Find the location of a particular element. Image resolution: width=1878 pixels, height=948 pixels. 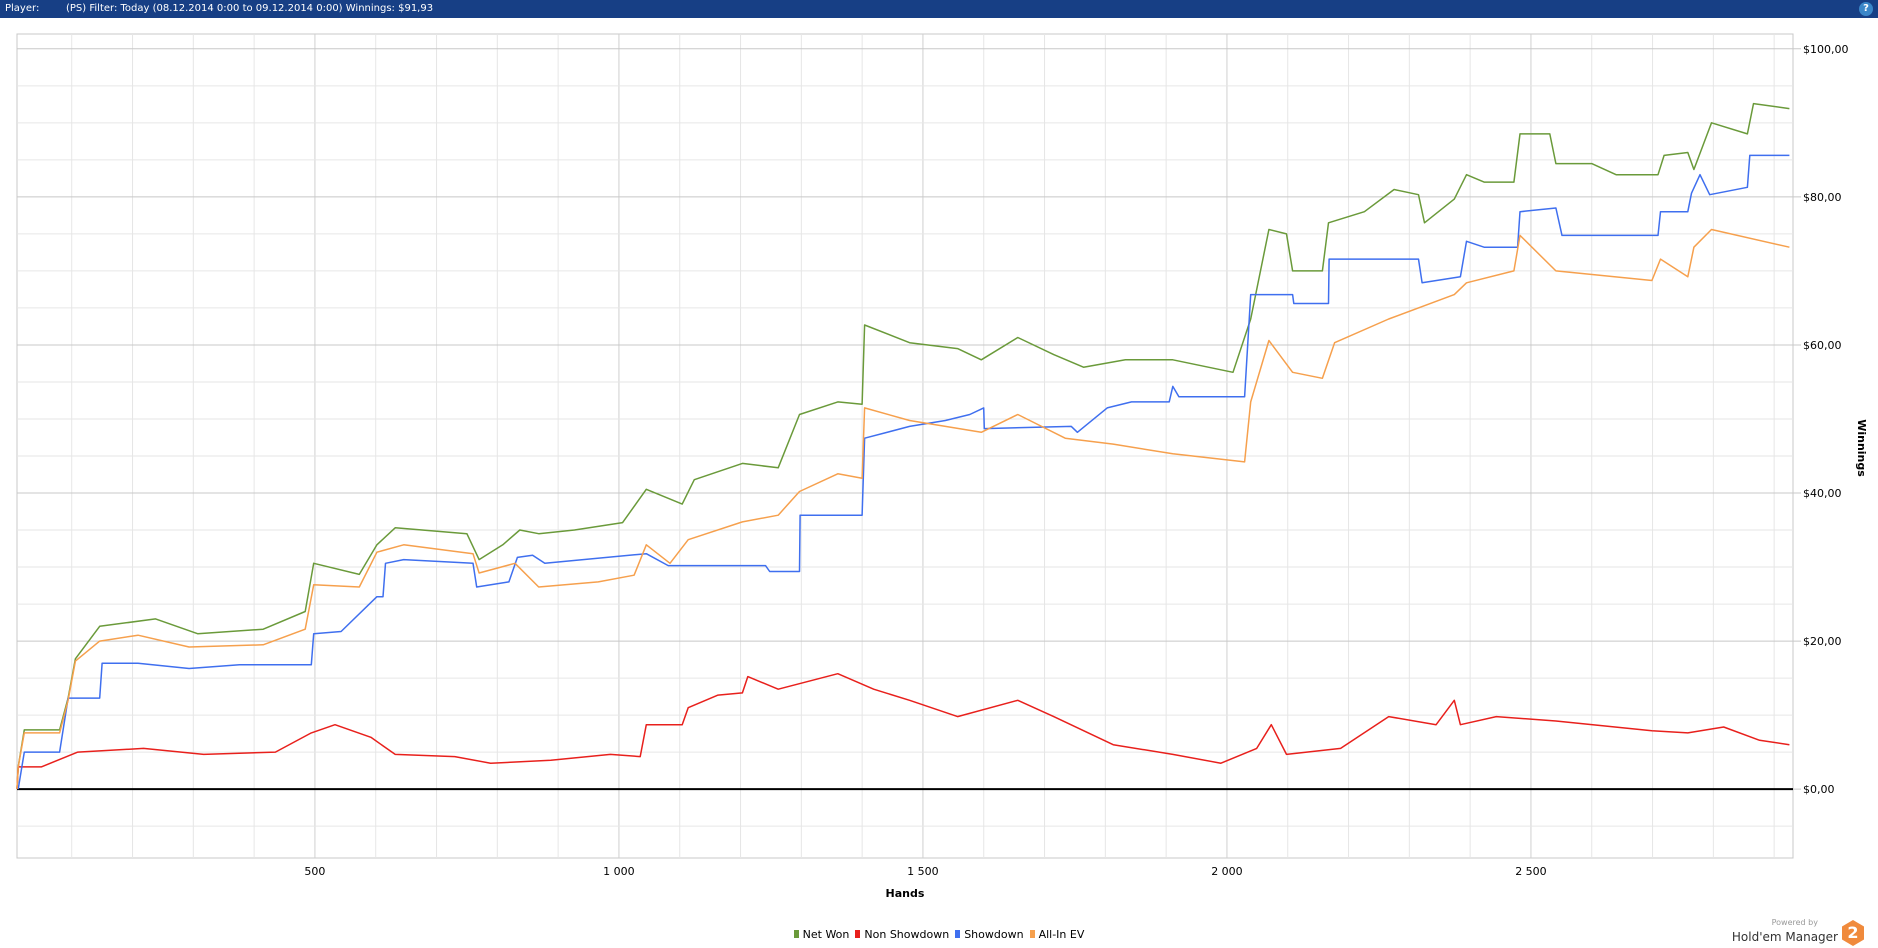

legend-item: Net Won is located at coordinates (821, 934).